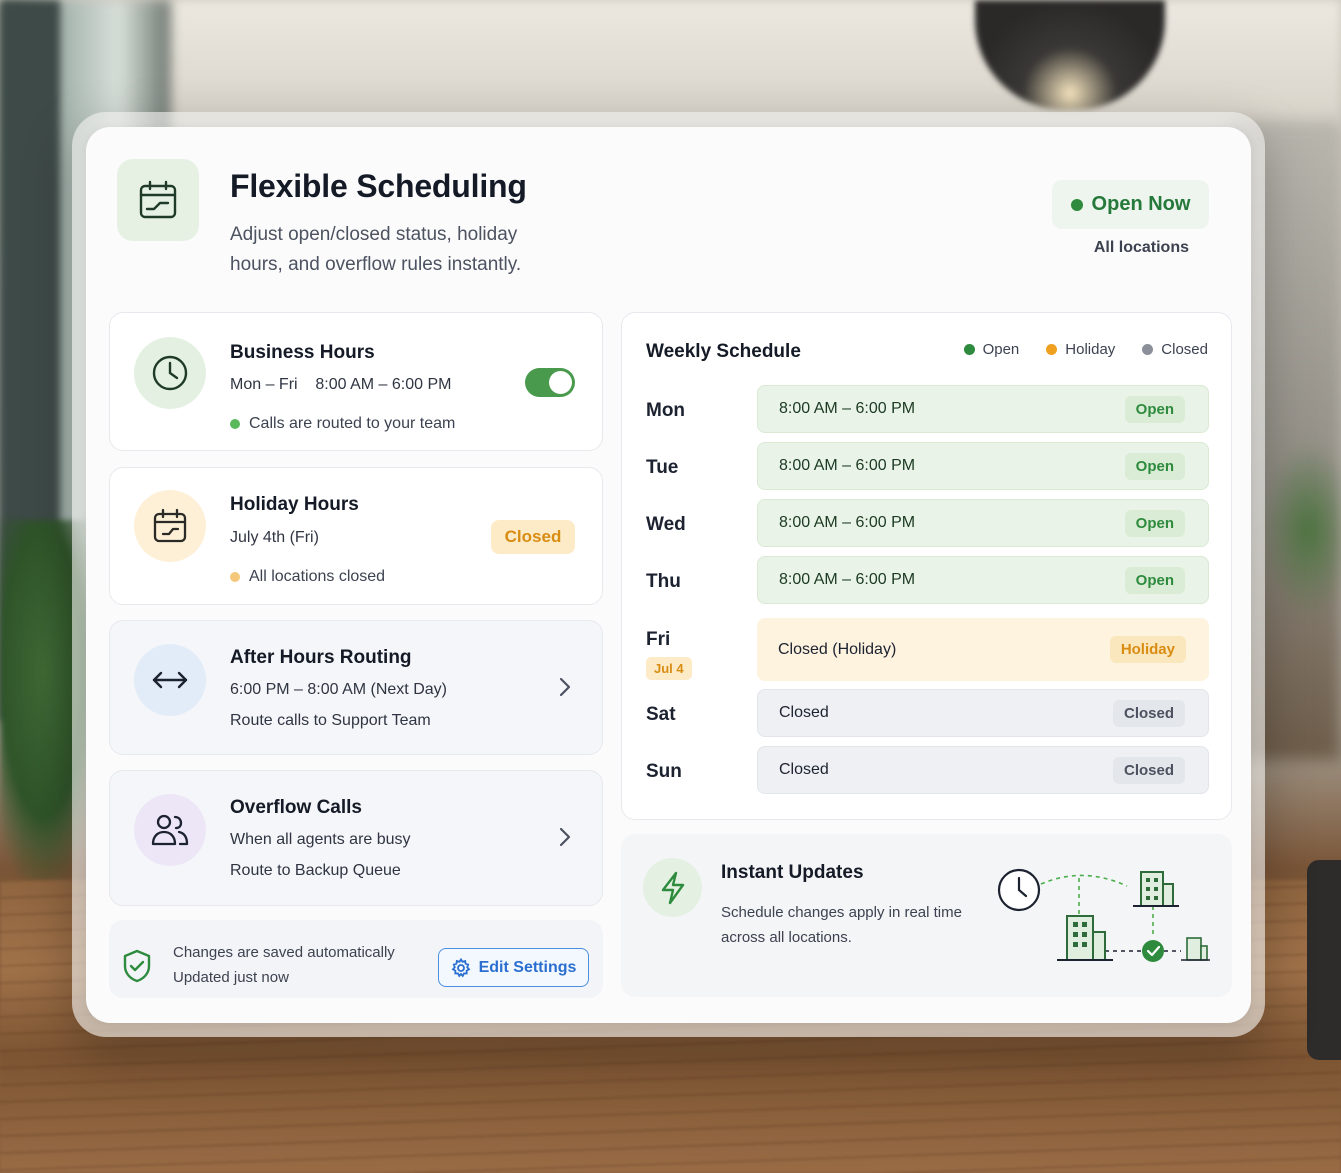 This screenshot has height=1173, width=1341. What do you see at coordinates (170, 680) in the screenshot?
I see `swap-arrows-icon` at bounding box center [170, 680].